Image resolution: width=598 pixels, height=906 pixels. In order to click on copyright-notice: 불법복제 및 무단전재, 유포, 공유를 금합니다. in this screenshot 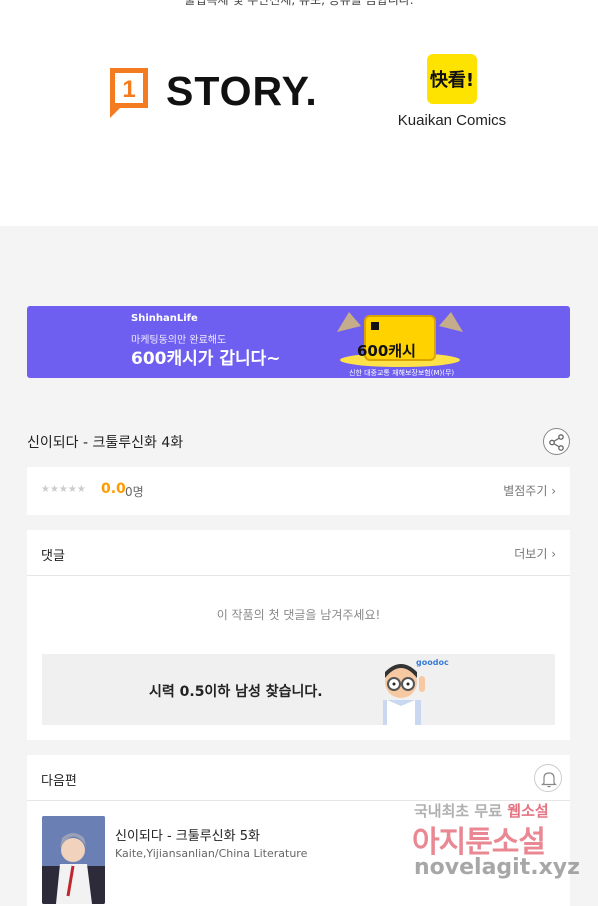, I will do `click(299, 3)`.